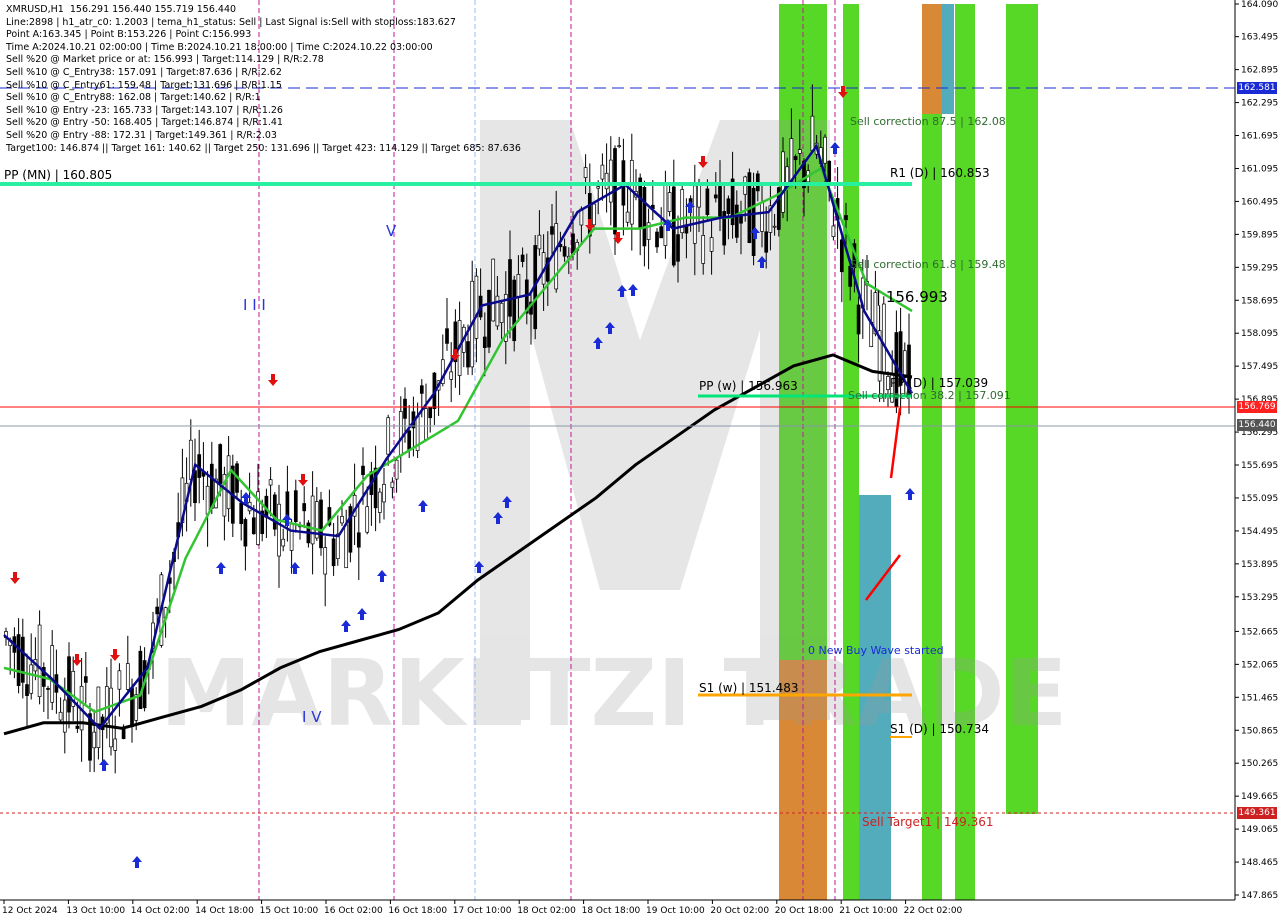  Describe the element at coordinates (254, 305) in the screenshot. I see `wave-label-iii: I I I` at that location.